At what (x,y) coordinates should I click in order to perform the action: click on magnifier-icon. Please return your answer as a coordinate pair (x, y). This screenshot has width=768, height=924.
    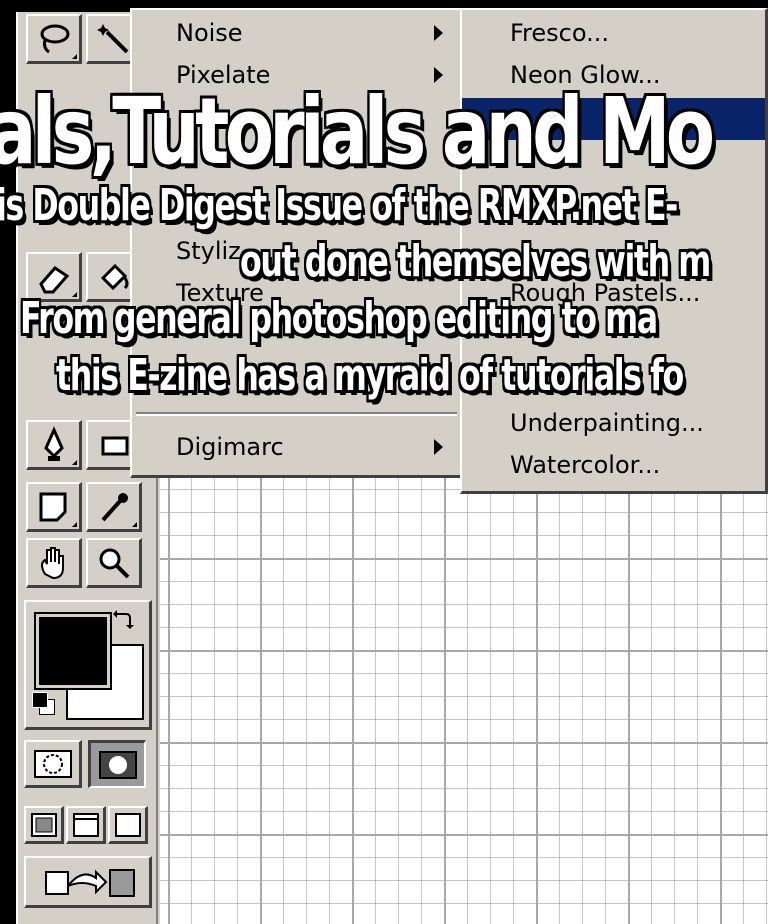
    Looking at the image, I should click on (114, 563).